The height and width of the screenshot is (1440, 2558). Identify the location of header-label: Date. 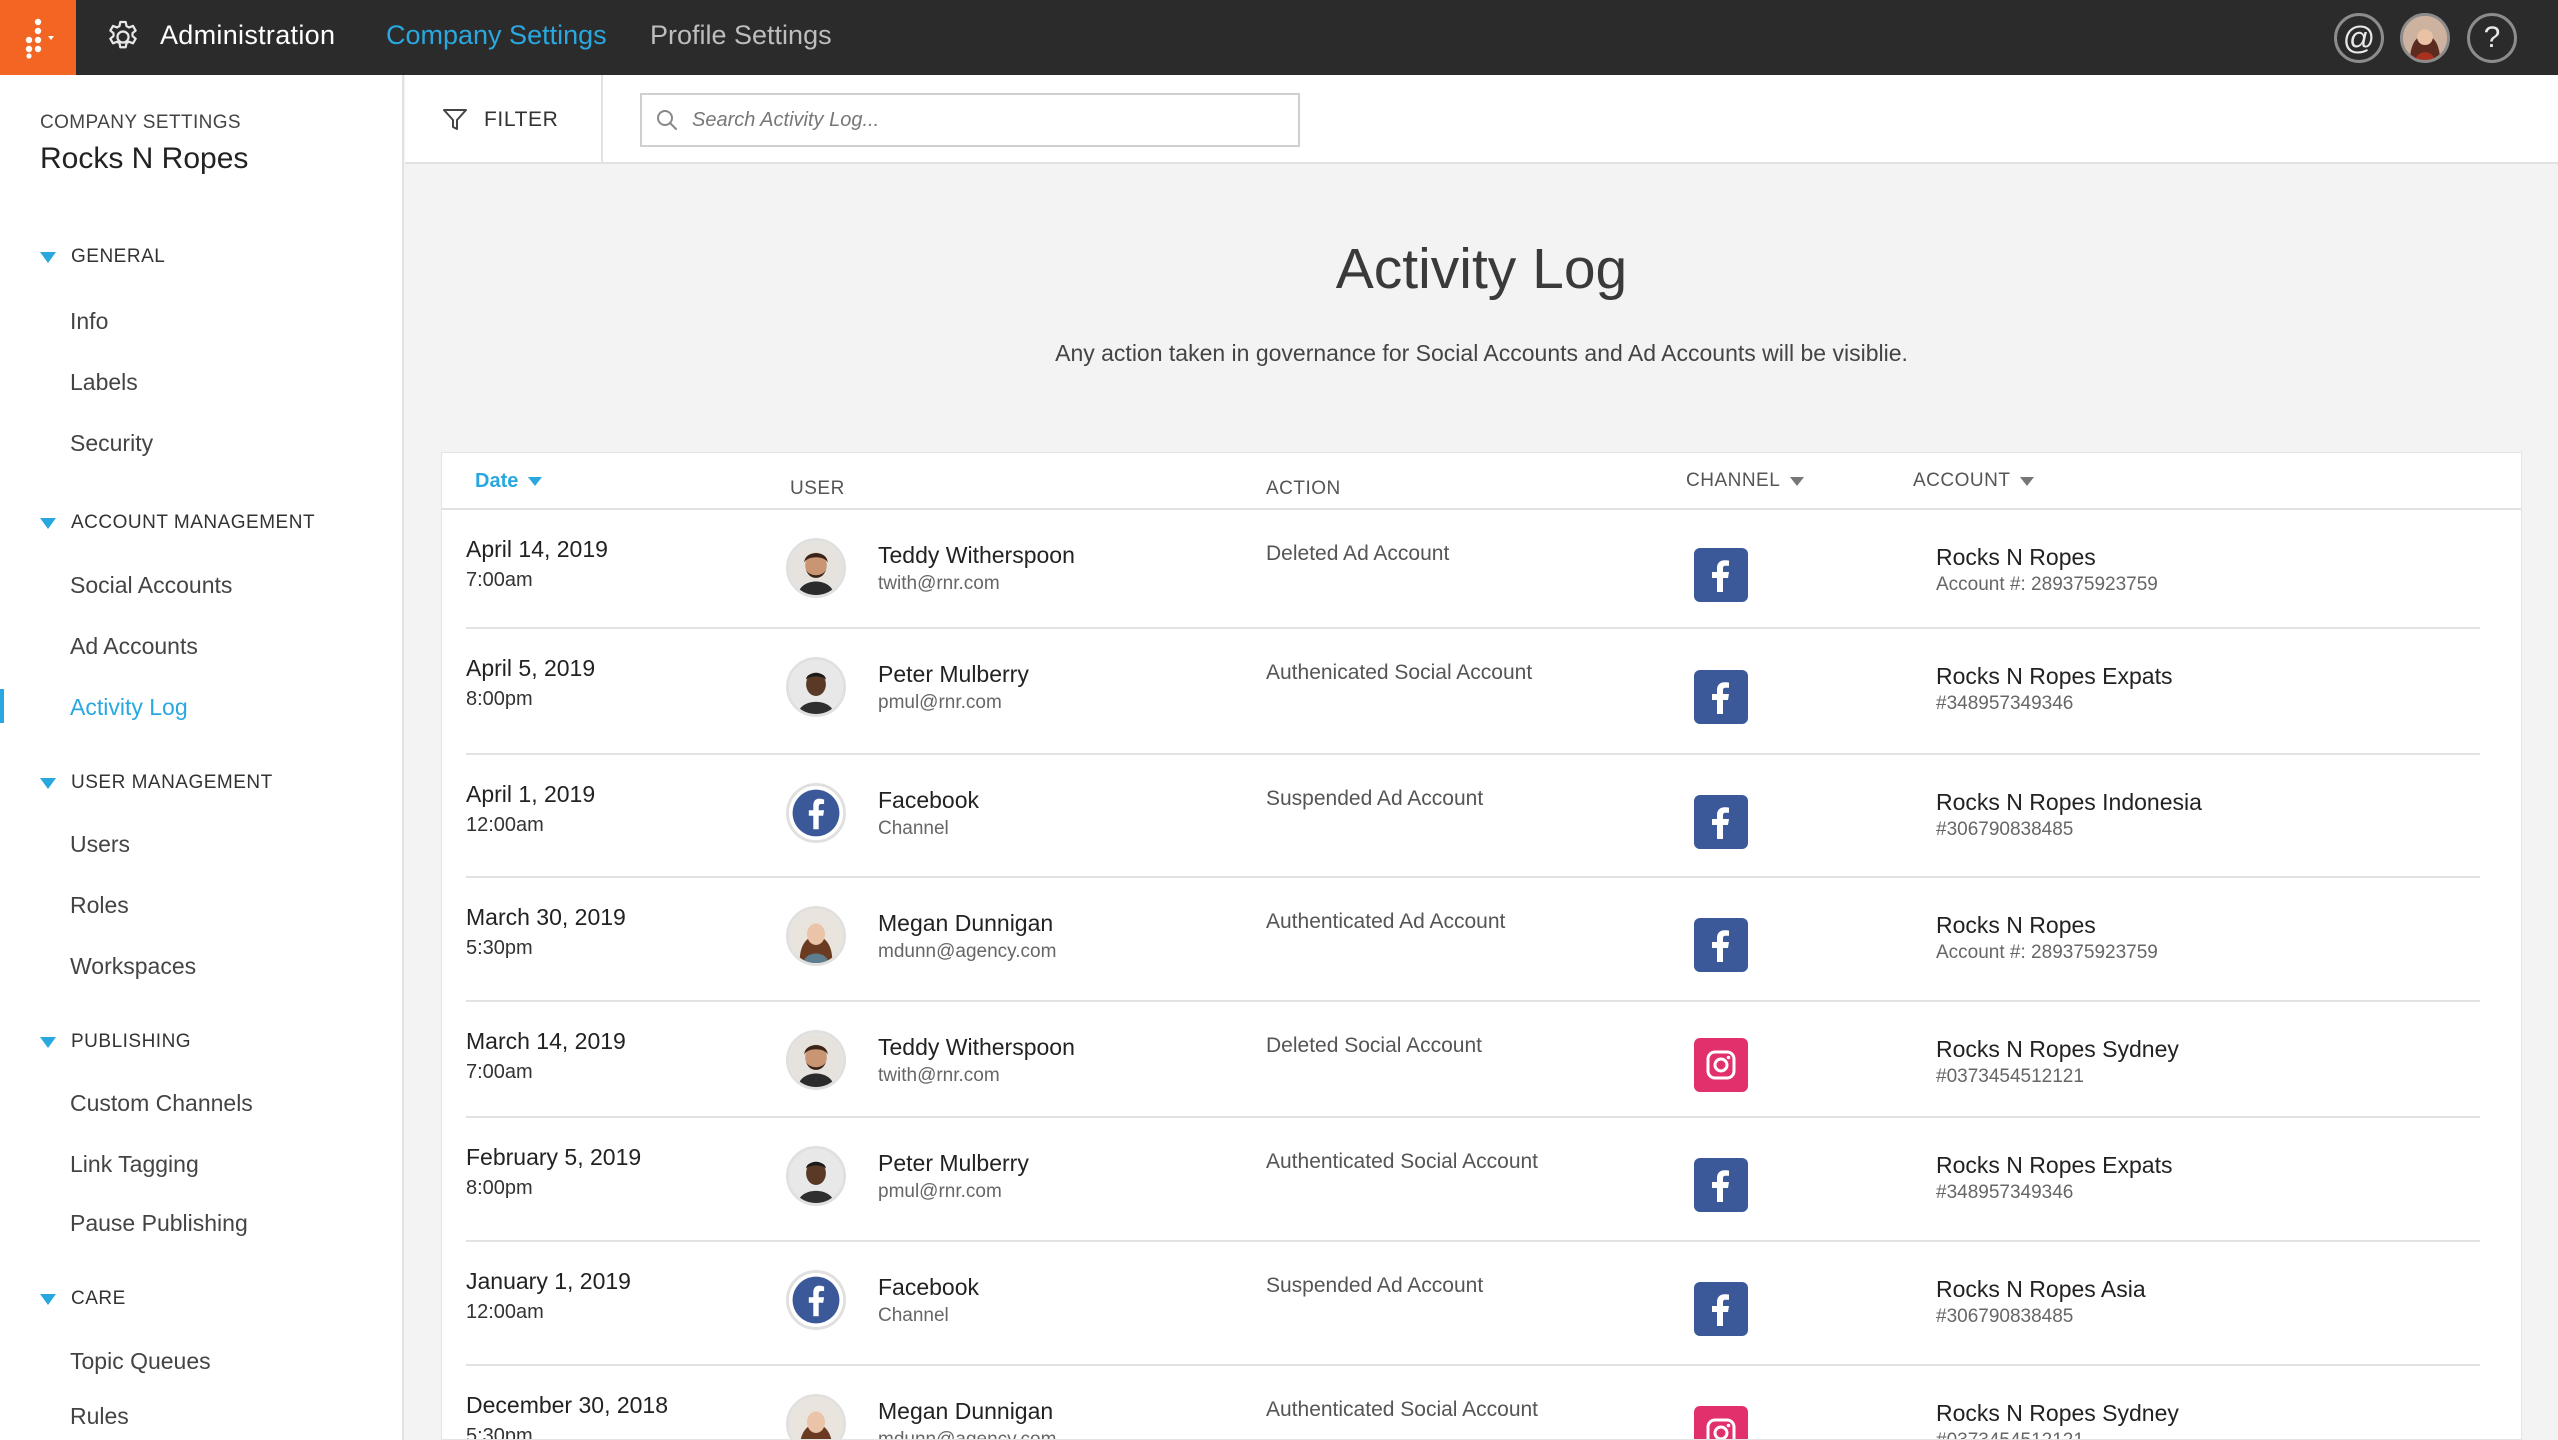
(497, 481).